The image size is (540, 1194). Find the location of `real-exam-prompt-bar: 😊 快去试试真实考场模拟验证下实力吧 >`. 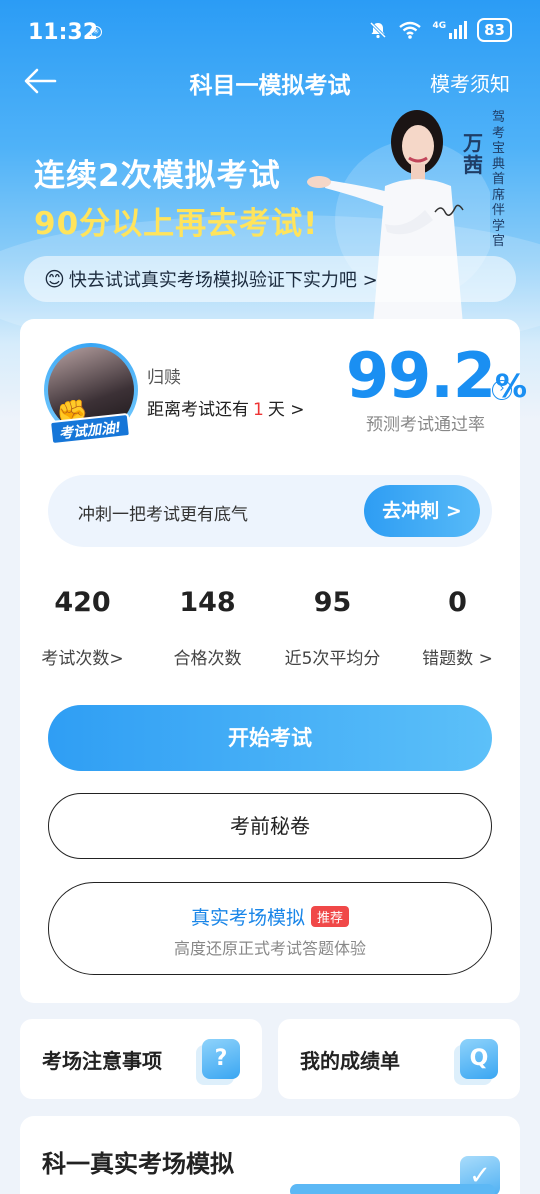

real-exam-prompt-bar: 😊 快去试试真实考场模拟验证下实力吧 > is located at coordinates (270, 279).